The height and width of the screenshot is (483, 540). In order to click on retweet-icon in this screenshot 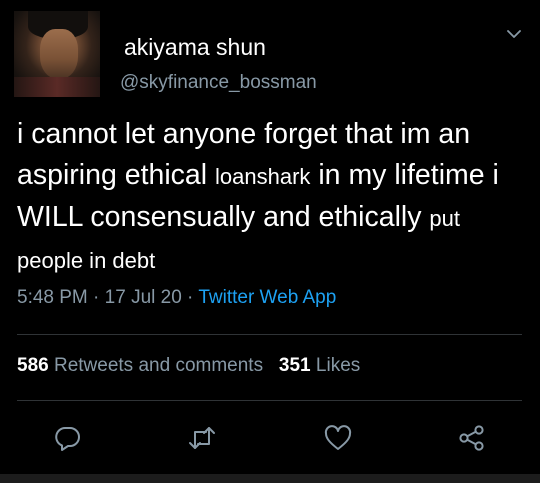, I will do `click(202, 438)`.